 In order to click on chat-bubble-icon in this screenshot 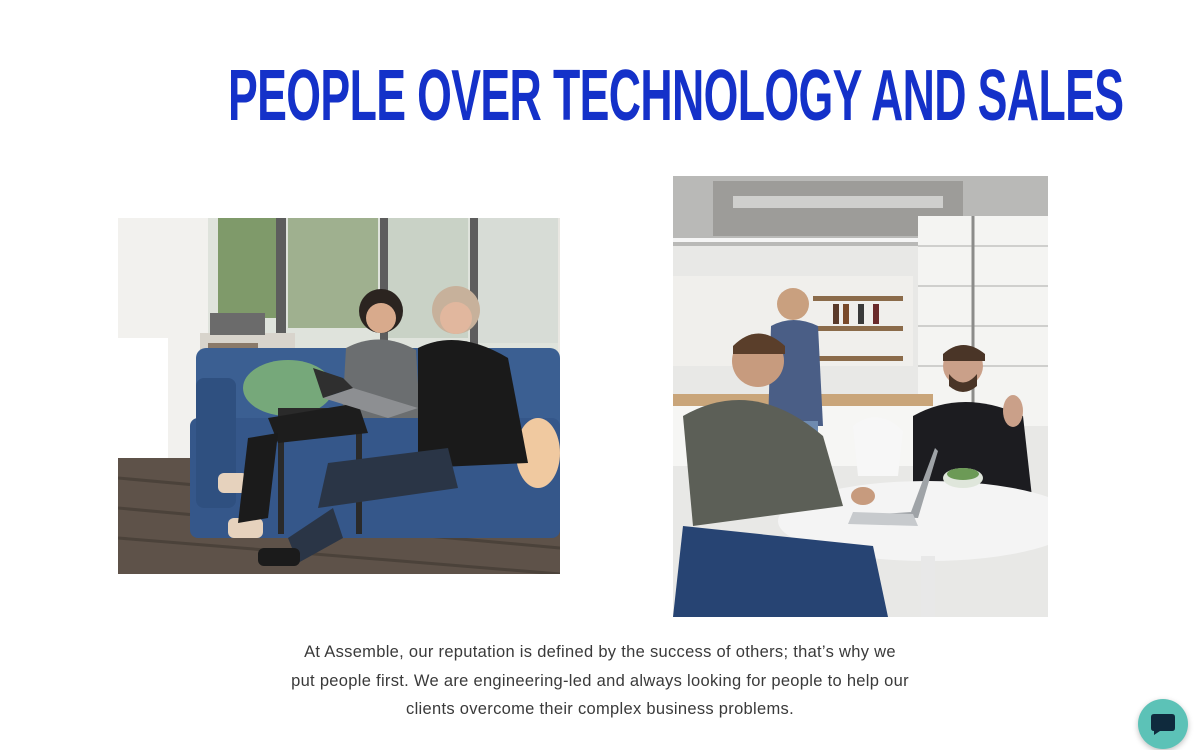, I will do `click(1163, 724)`.